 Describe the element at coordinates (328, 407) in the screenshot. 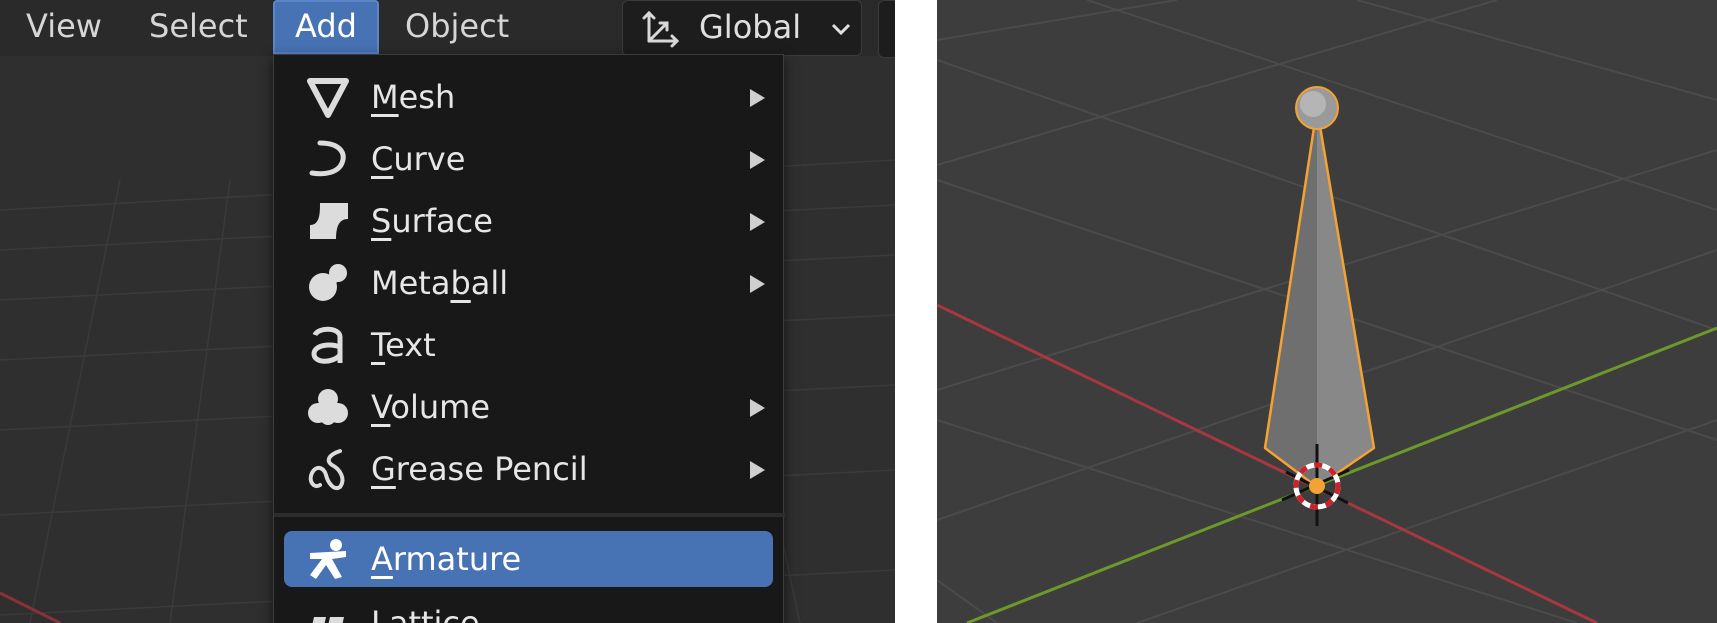

I see `volume-icon` at that location.